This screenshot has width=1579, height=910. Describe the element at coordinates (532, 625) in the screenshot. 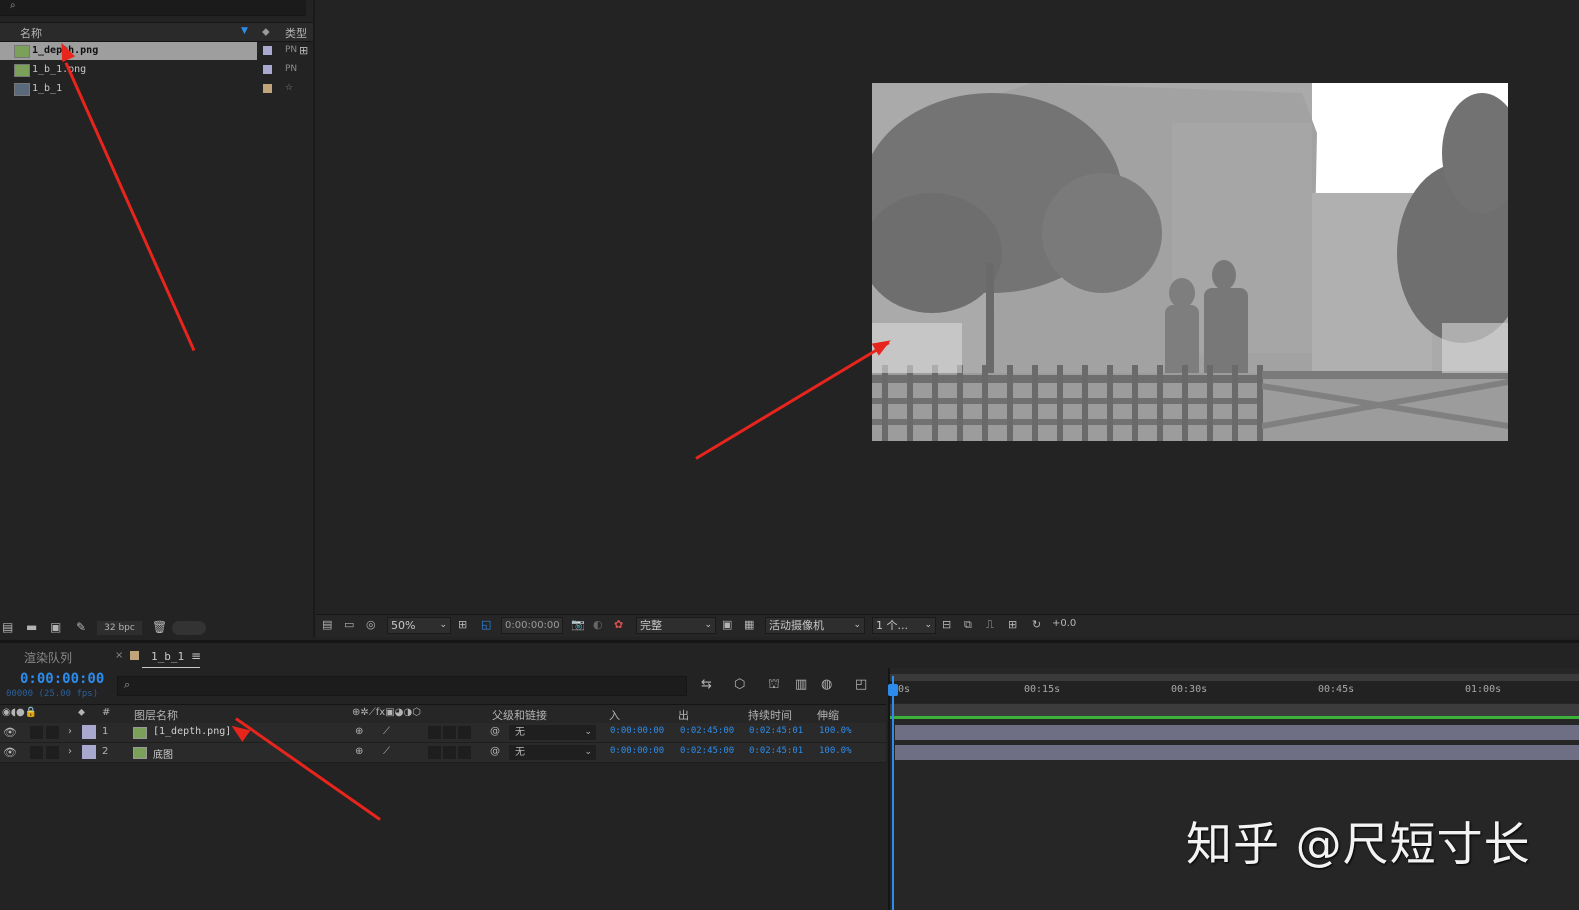

I see `current-time-display: 0:00:00:00` at that location.